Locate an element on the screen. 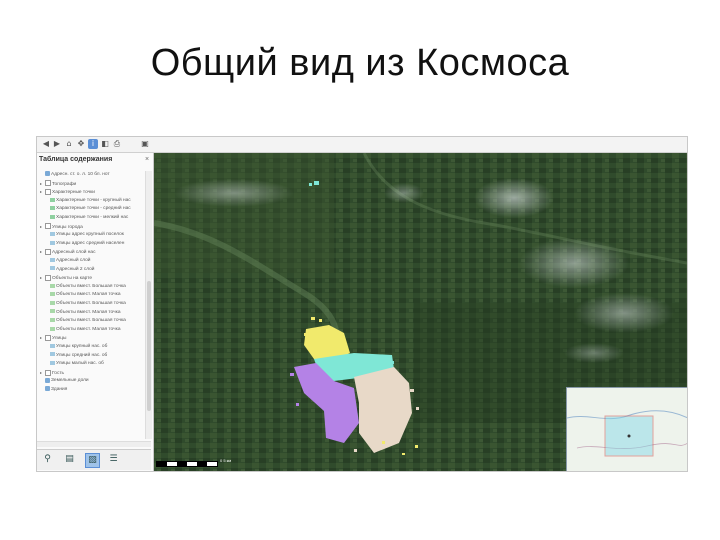 The width and height of the screenshot is (720, 540). panel-tab-bar: ⚲ ▤ ▧ ☰ is located at coordinates (94, 459).